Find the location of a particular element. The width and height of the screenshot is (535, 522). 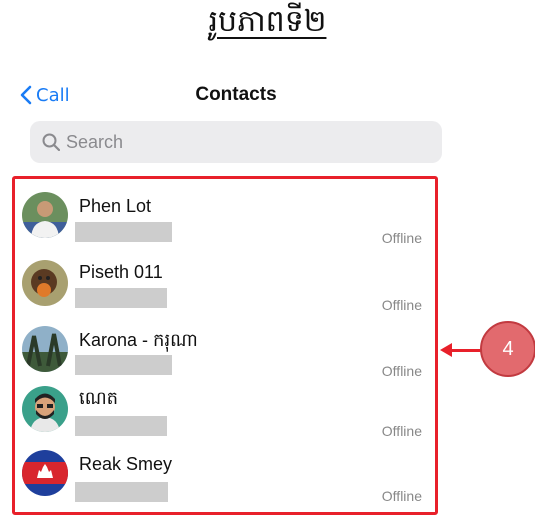

arrow-left-icon is located at coordinates (446, 350).